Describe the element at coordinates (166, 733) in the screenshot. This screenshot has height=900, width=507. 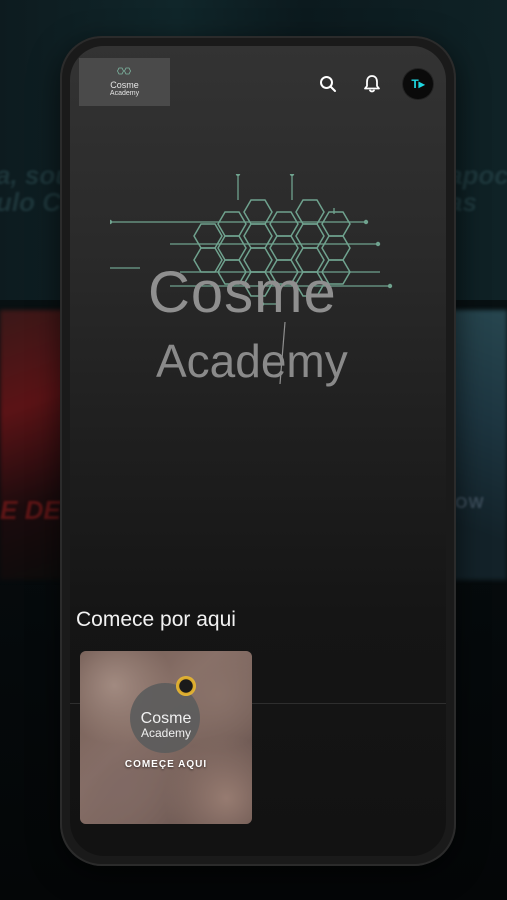
I see `card-logo-line2: Academy` at that location.